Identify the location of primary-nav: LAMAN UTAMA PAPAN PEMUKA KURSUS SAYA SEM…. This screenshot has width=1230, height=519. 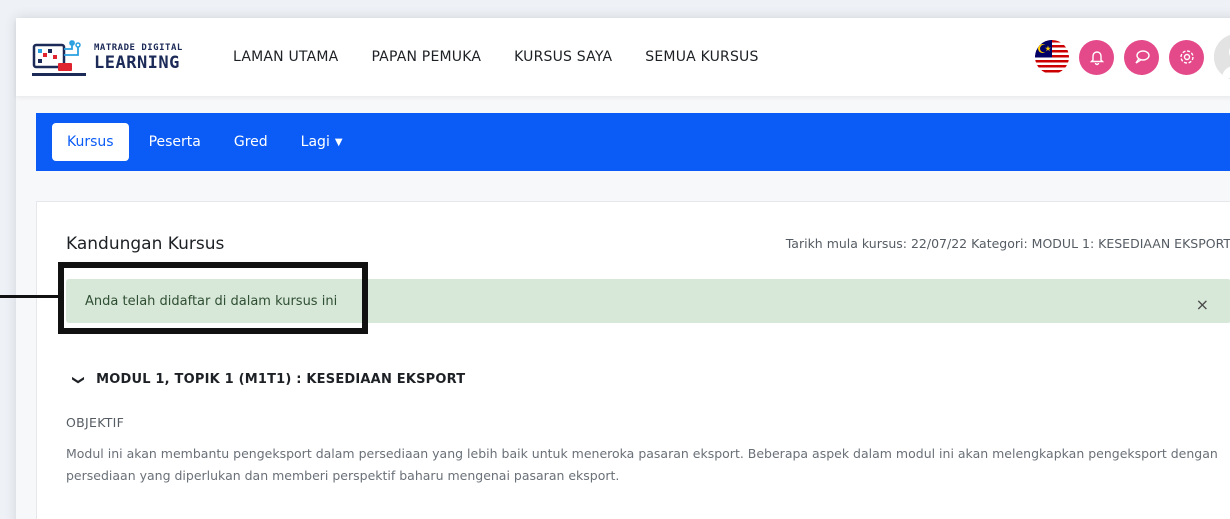
(512, 57).